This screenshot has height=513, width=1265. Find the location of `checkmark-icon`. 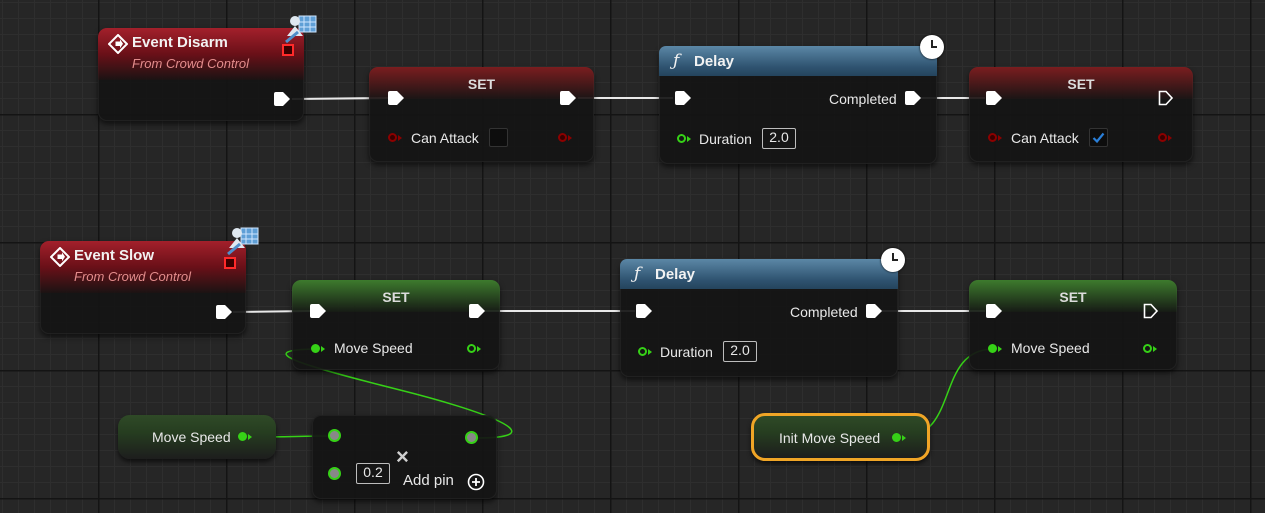

checkmark-icon is located at coordinates (1098, 138).